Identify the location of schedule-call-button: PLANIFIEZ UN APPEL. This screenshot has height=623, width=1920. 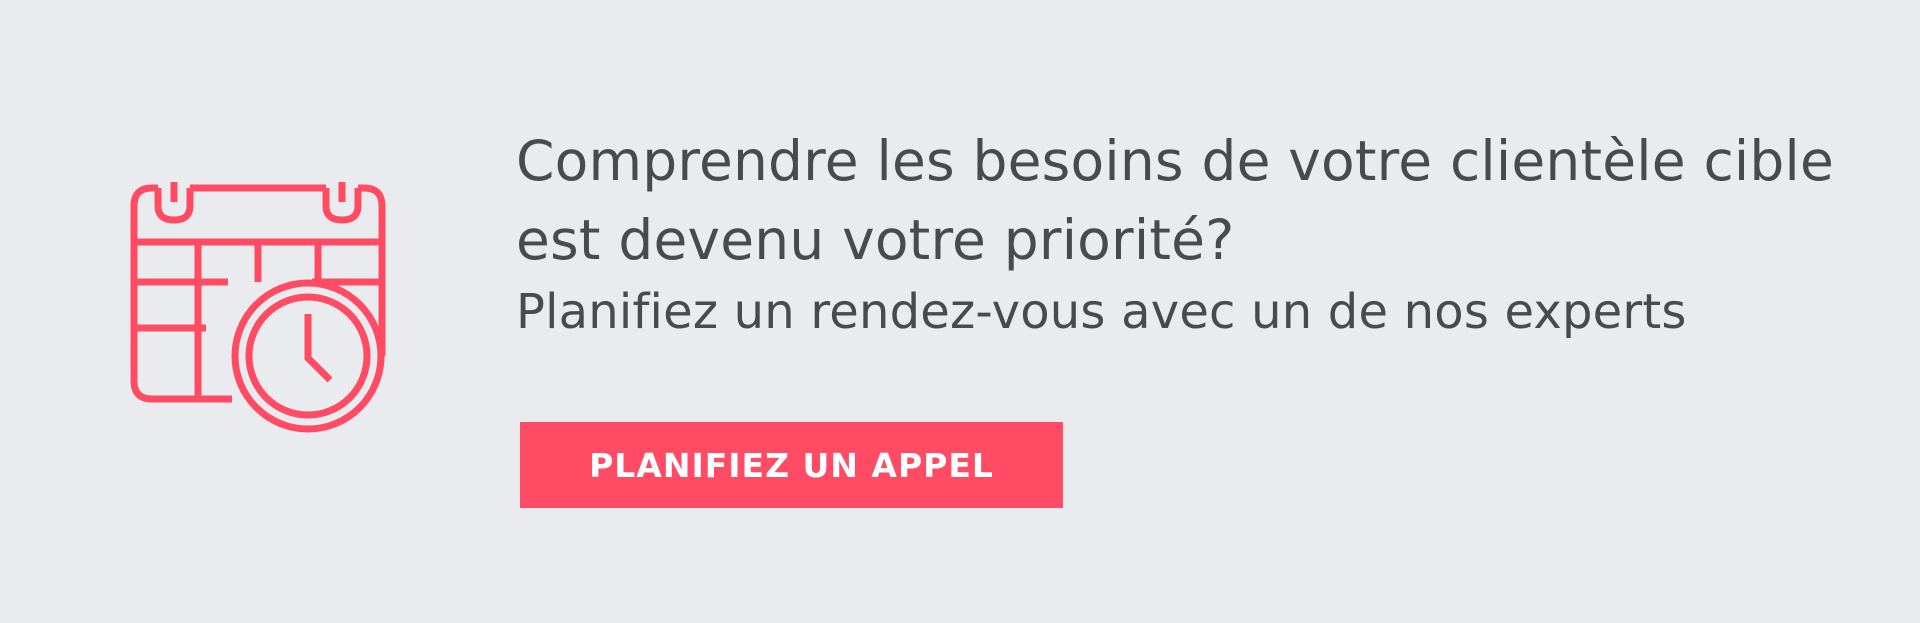
(791, 465).